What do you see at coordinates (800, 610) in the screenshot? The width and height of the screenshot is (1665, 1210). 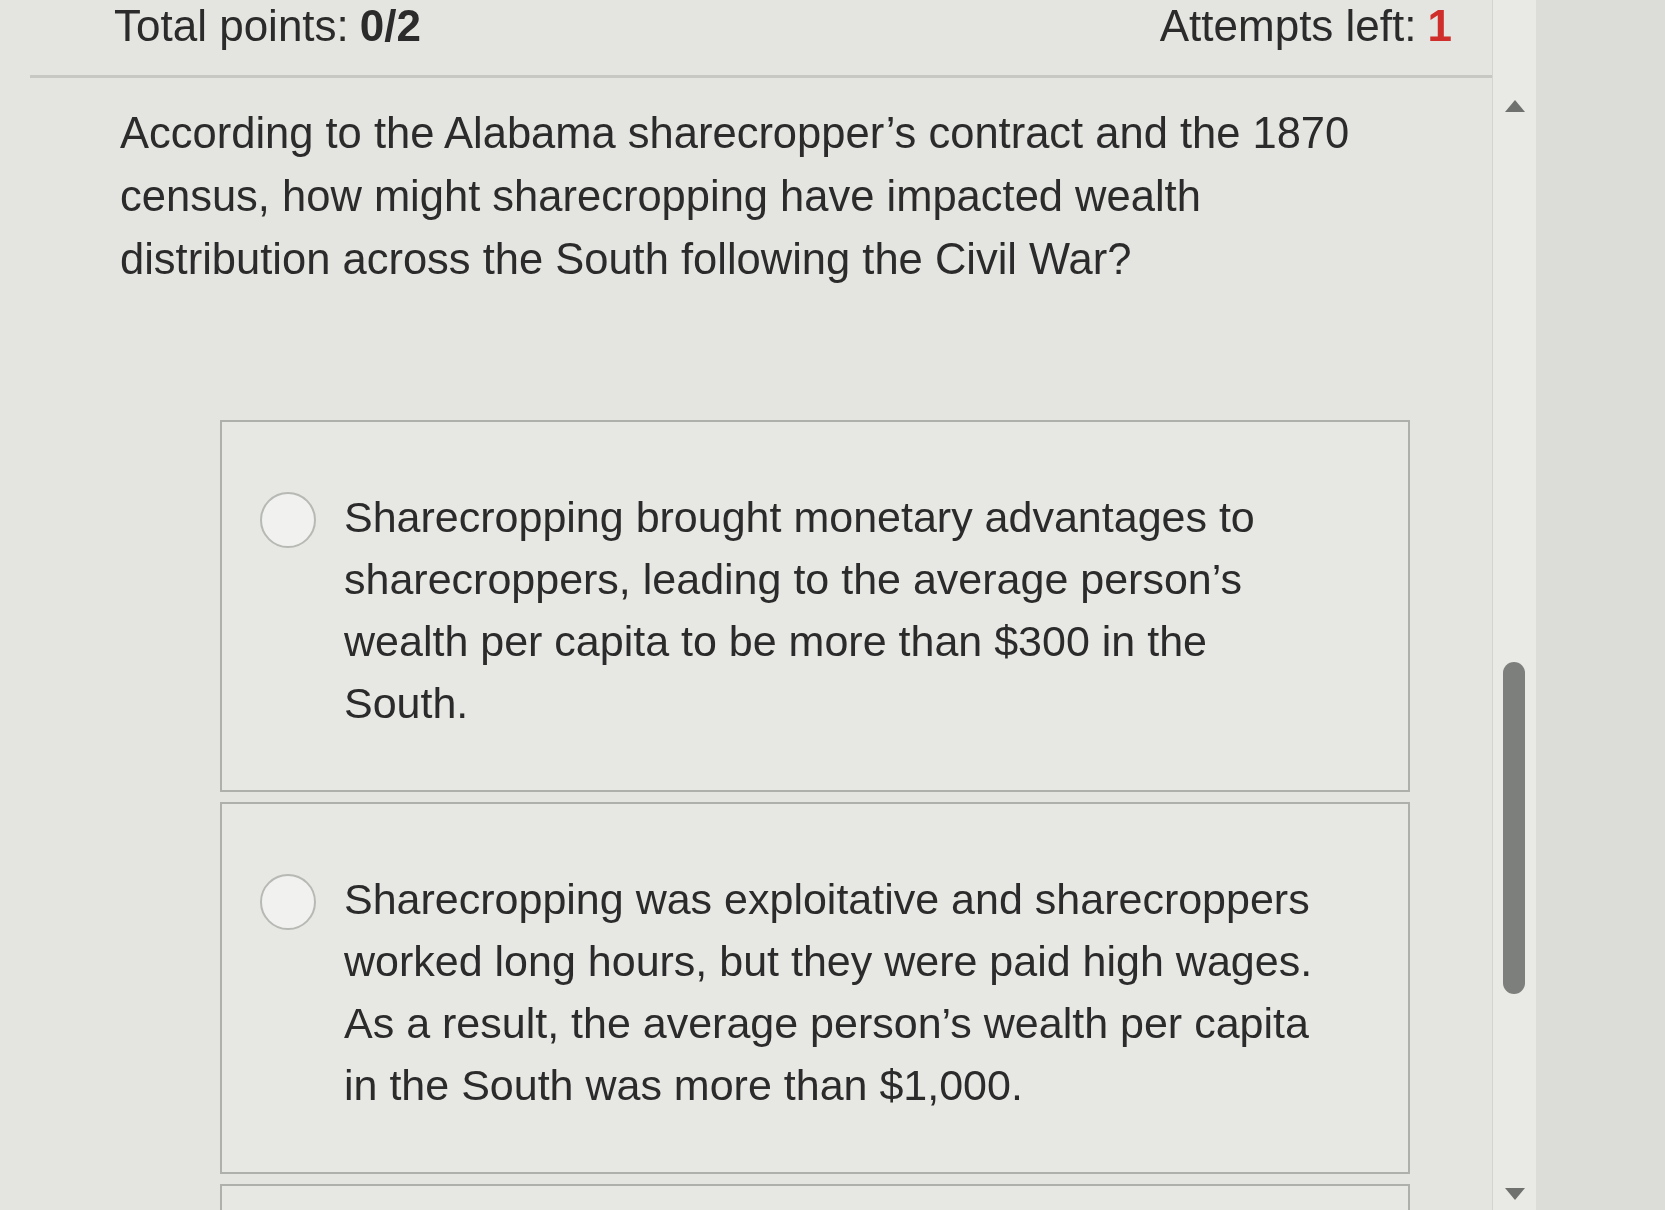 I see `answer-text: Sharecropping brought monetary advantages to sharecroppers, leading to the average person’s wealth per capita to be more than $300 in the South.` at bounding box center [800, 610].